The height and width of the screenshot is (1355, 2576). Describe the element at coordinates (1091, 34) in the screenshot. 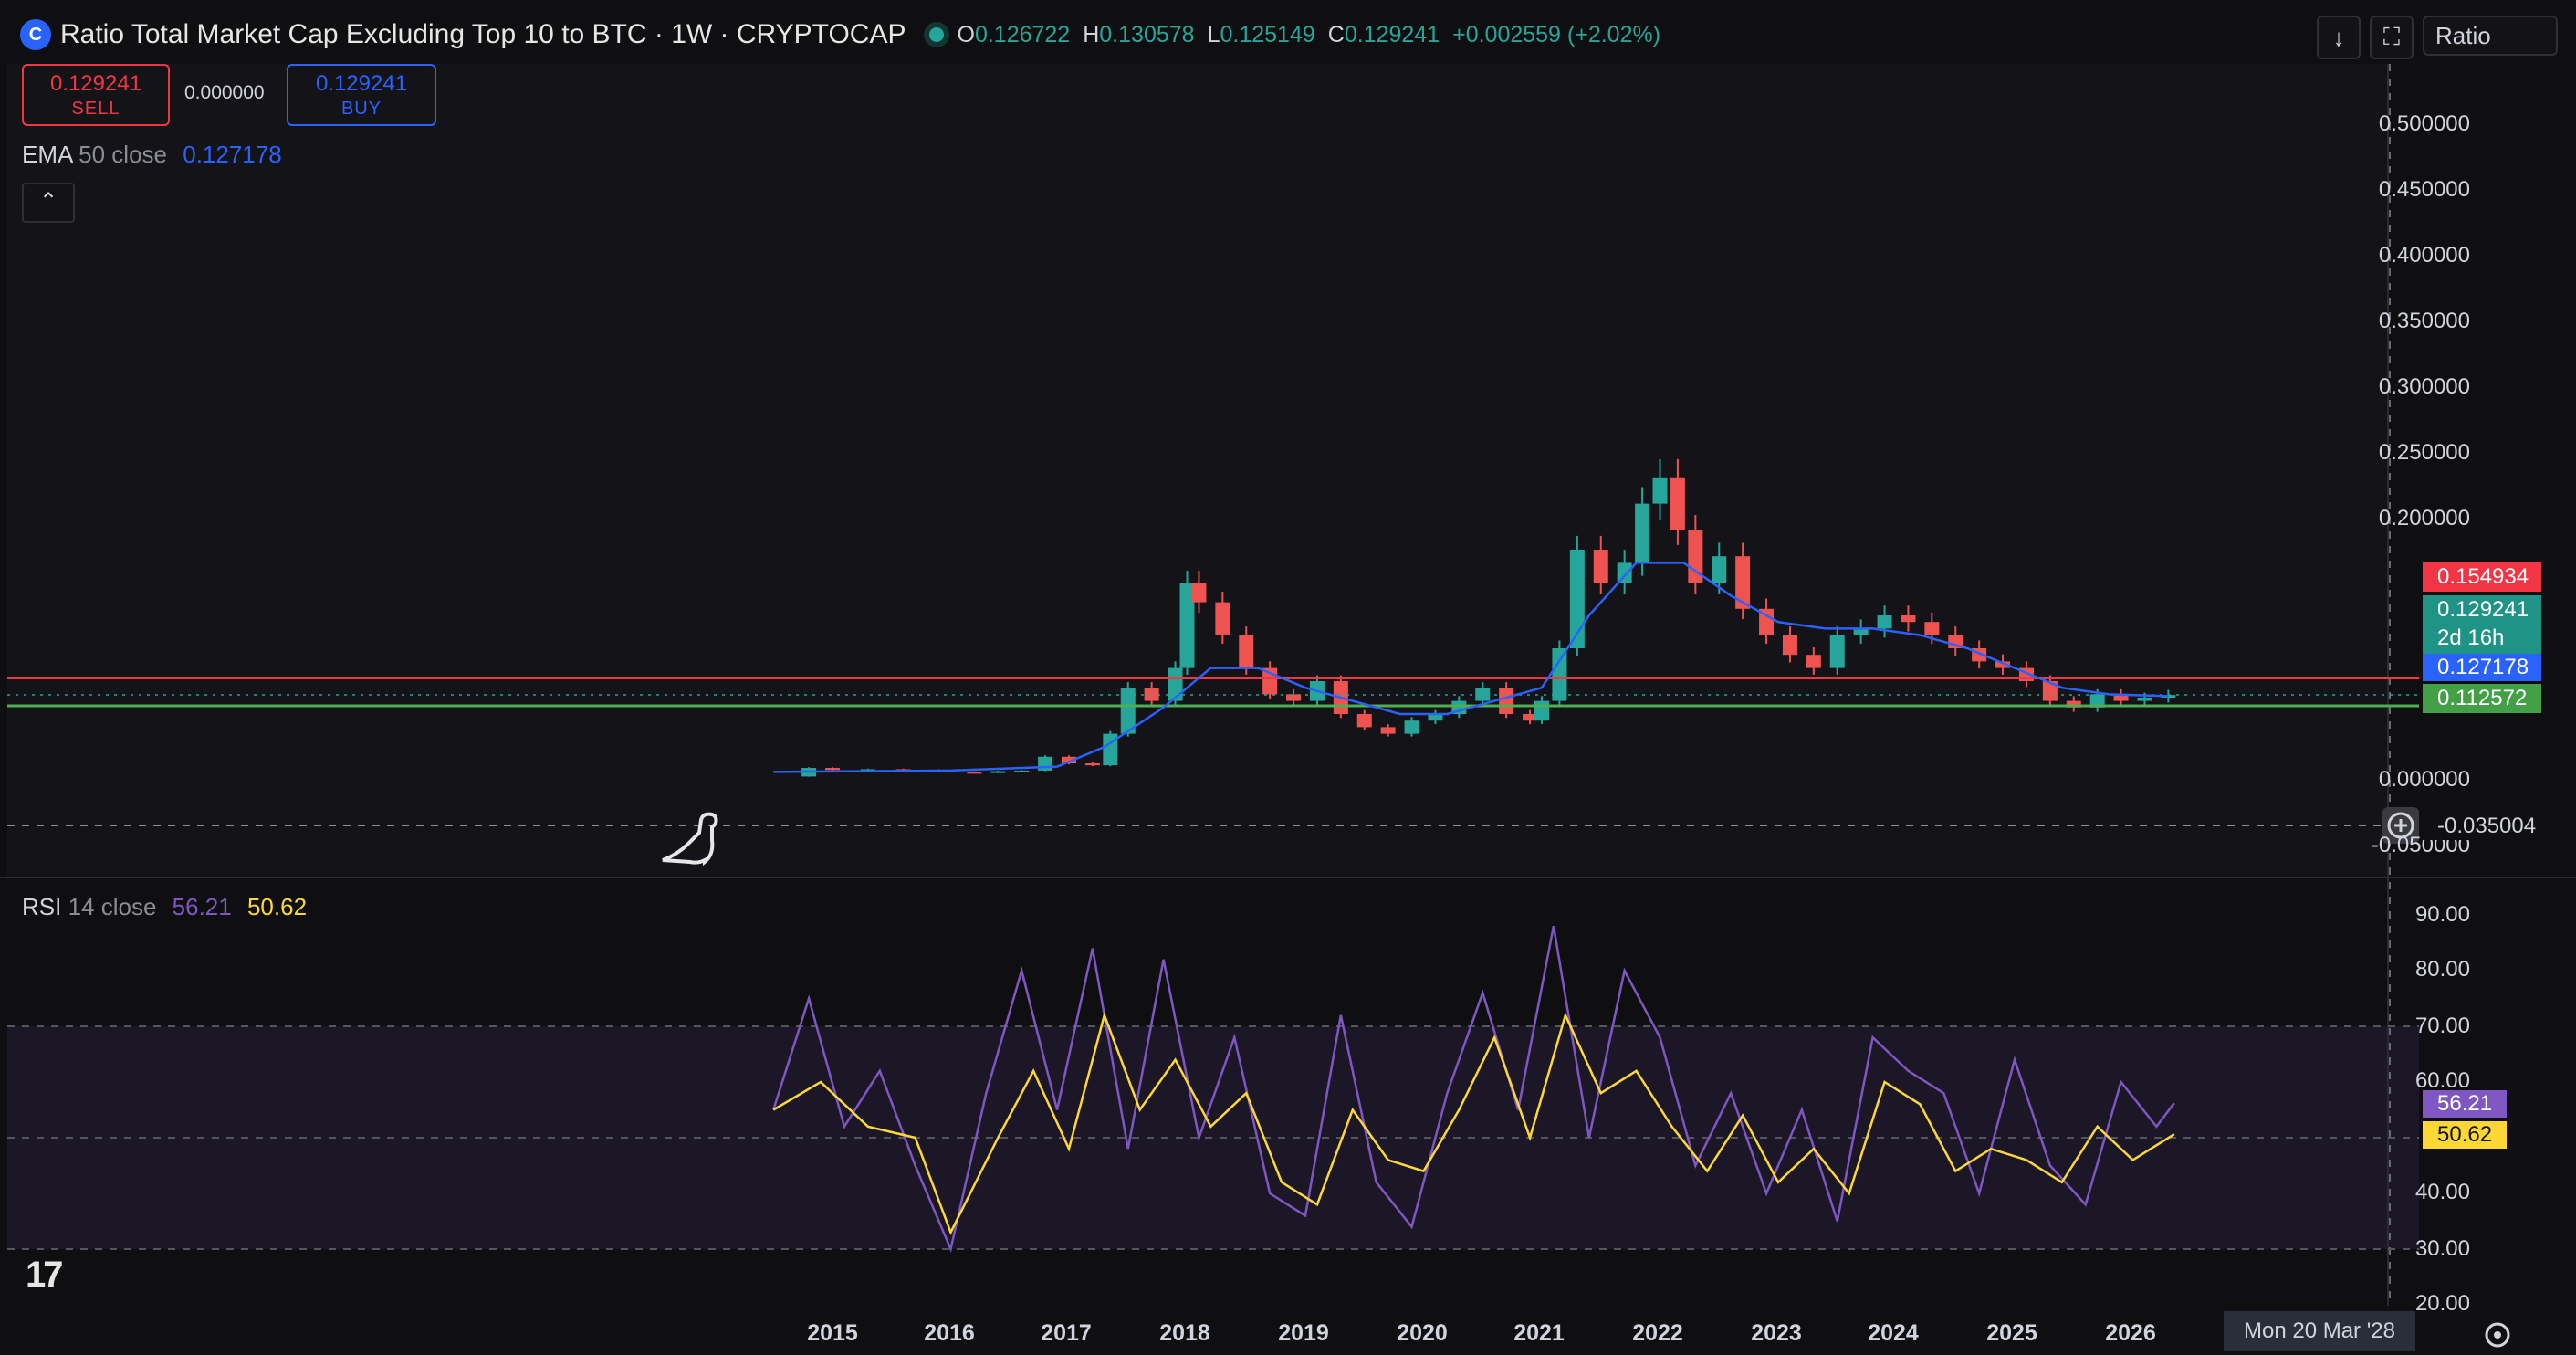

I see `high-label: H` at that location.